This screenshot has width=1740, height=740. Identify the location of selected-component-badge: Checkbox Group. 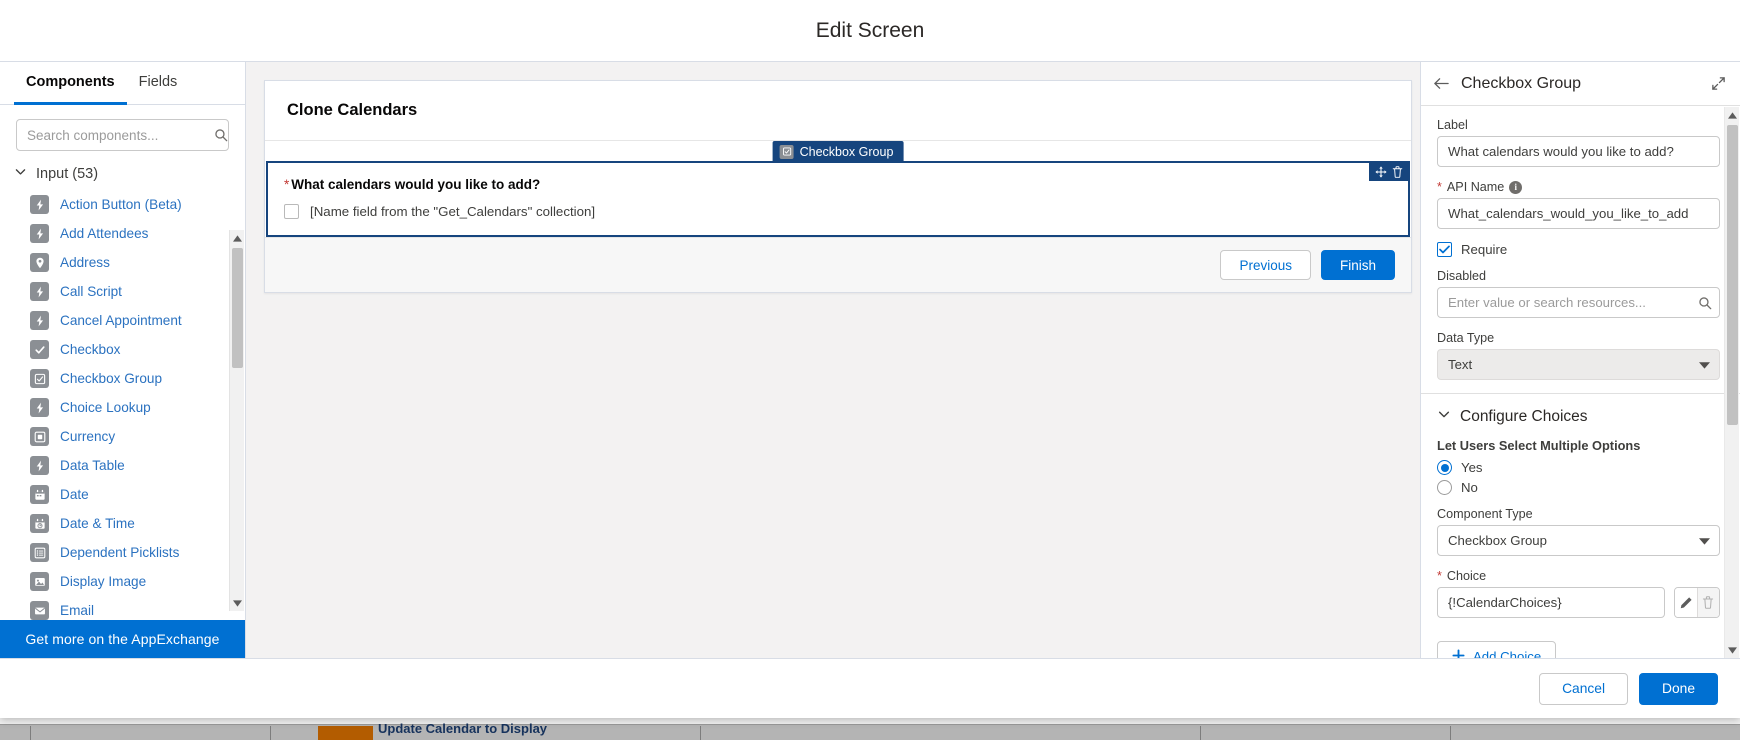
(838, 151).